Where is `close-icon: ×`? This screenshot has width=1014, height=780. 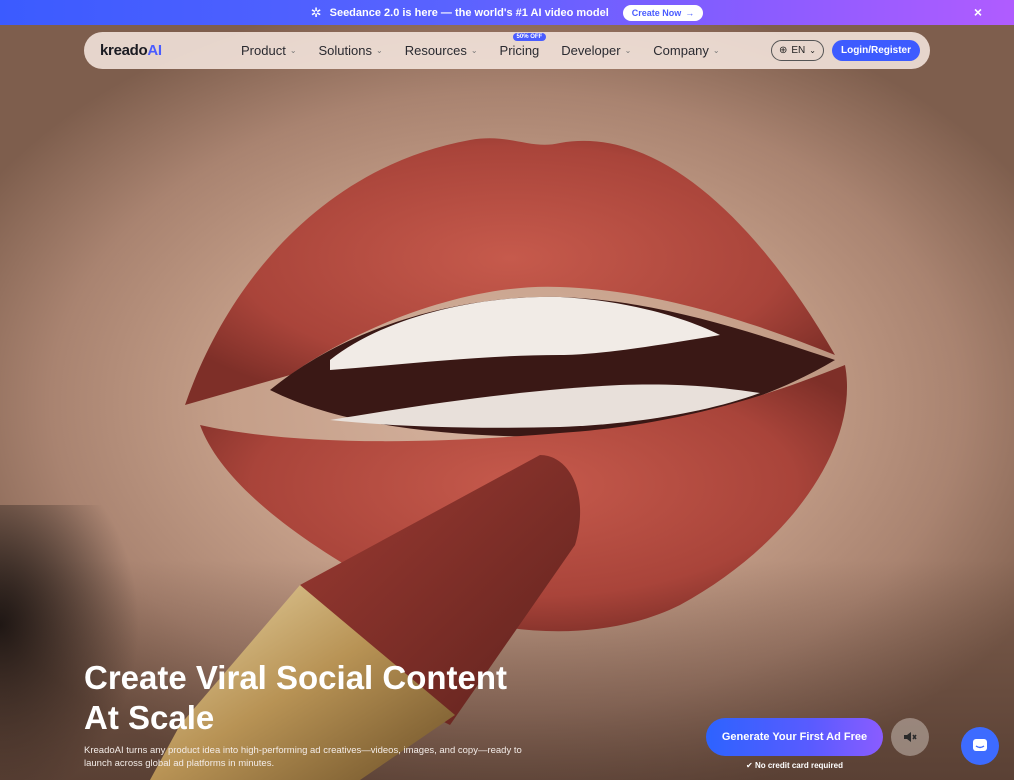
close-icon: × is located at coordinates (978, 12).